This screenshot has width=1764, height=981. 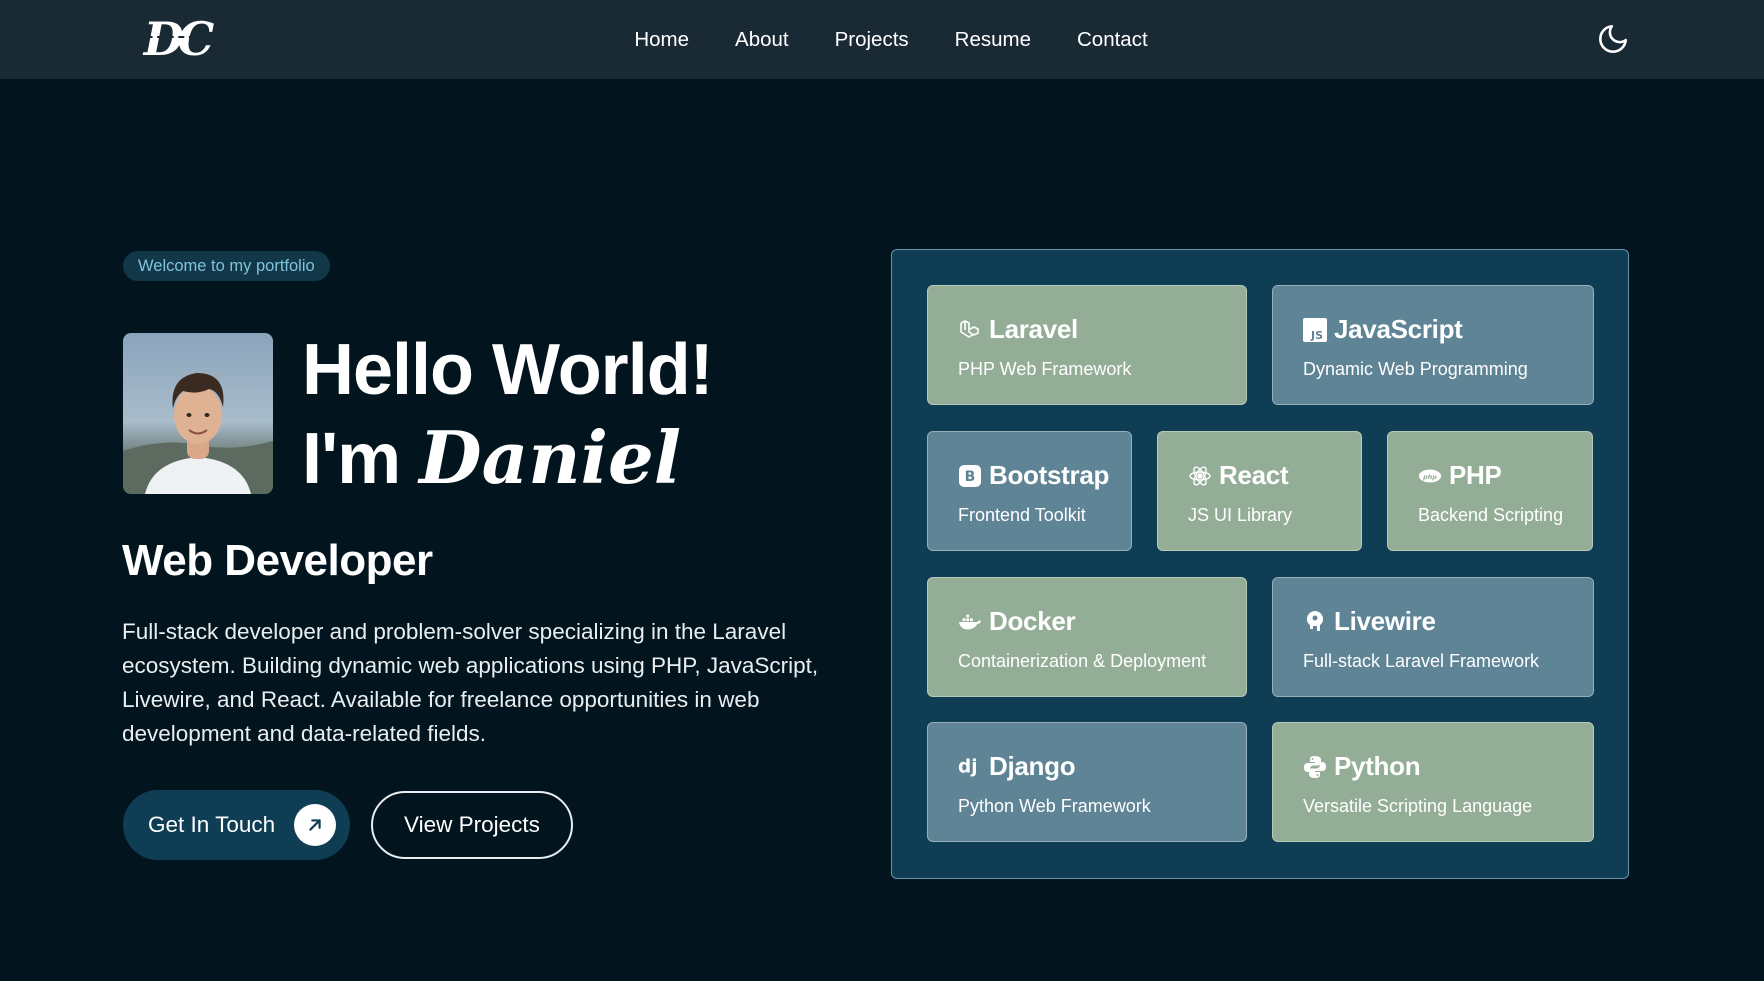 I want to click on tech-card-laravel: Laravel PHP Web Framework, so click(x=1087, y=345).